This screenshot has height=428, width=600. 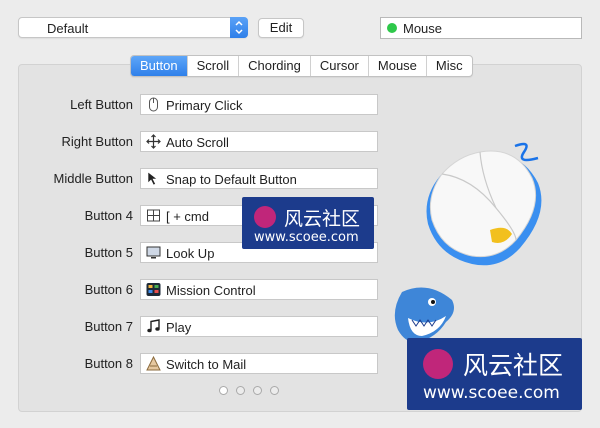 What do you see at coordinates (153, 141) in the screenshot?
I see `four-arrows-icon` at bounding box center [153, 141].